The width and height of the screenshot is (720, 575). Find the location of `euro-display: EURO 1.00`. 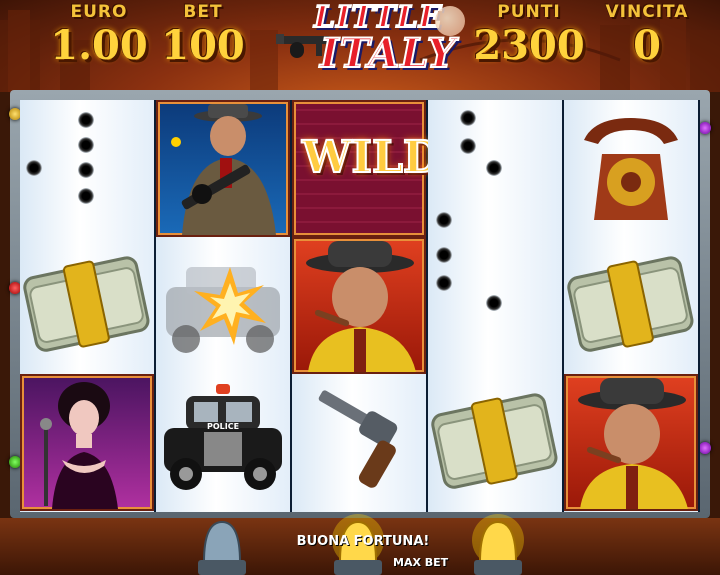

euro-display: EURO 1.00 is located at coordinates (99, 36).